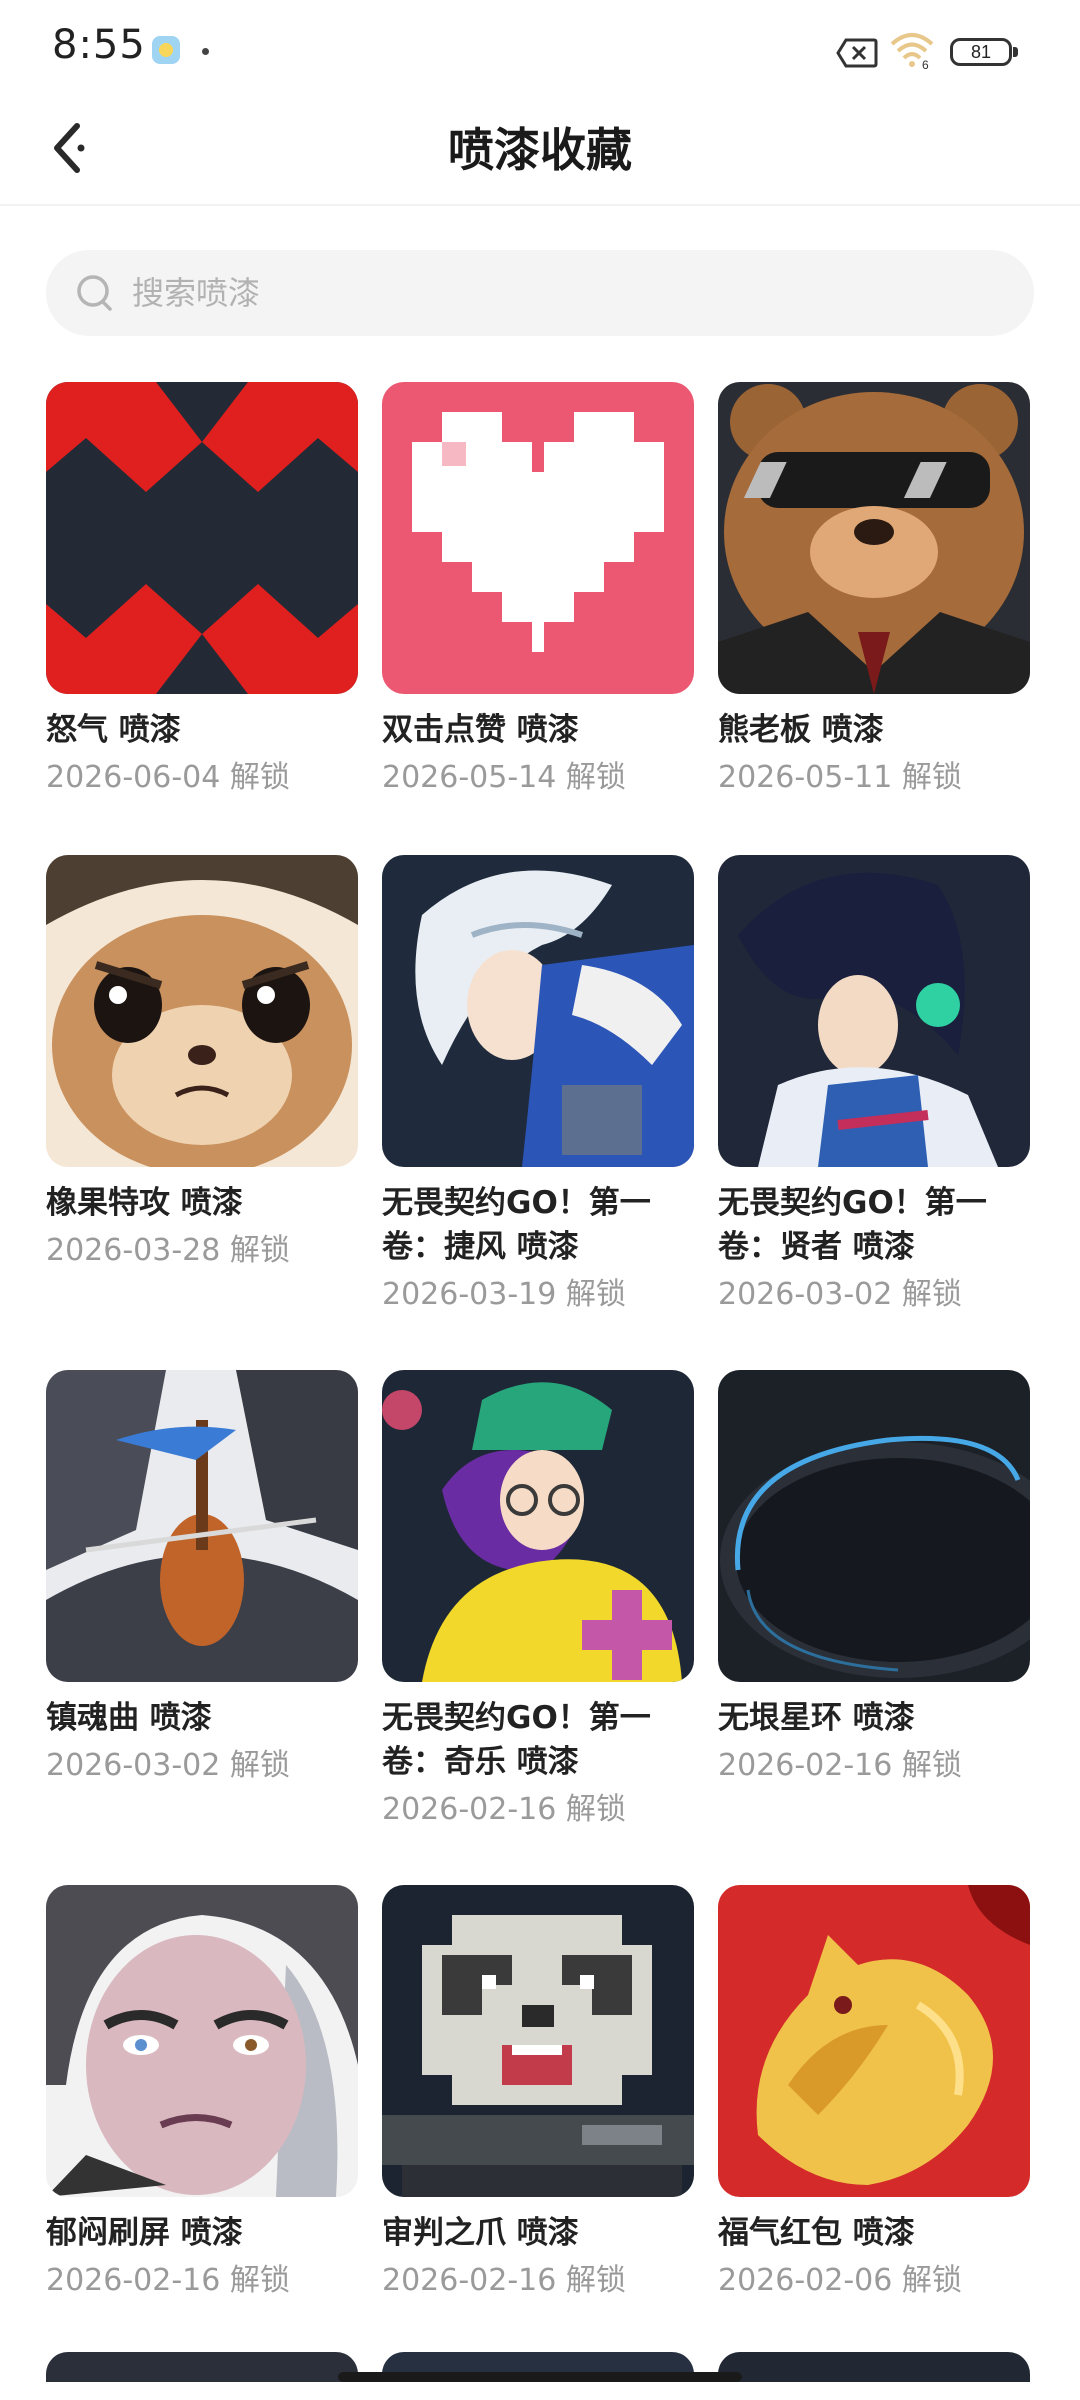 This screenshot has width=1080, height=2400. Describe the element at coordinates (168, 777) in the screenshot. I see `unlock-date: 2026-06-04 解锁` at that location.